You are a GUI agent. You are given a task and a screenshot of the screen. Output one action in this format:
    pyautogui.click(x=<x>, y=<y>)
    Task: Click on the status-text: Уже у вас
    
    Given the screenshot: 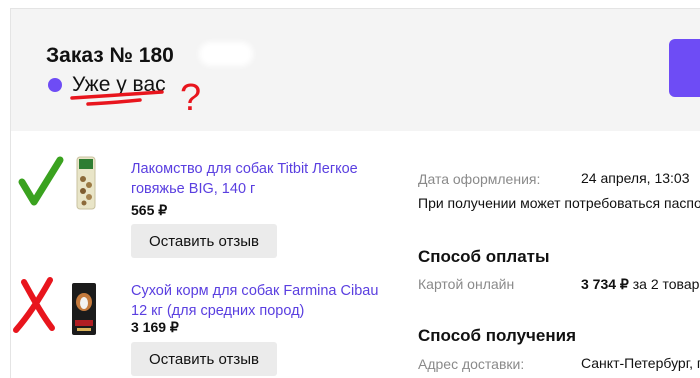 What is the action you would take?
    pyautogui.click(x=119, y=84)
    